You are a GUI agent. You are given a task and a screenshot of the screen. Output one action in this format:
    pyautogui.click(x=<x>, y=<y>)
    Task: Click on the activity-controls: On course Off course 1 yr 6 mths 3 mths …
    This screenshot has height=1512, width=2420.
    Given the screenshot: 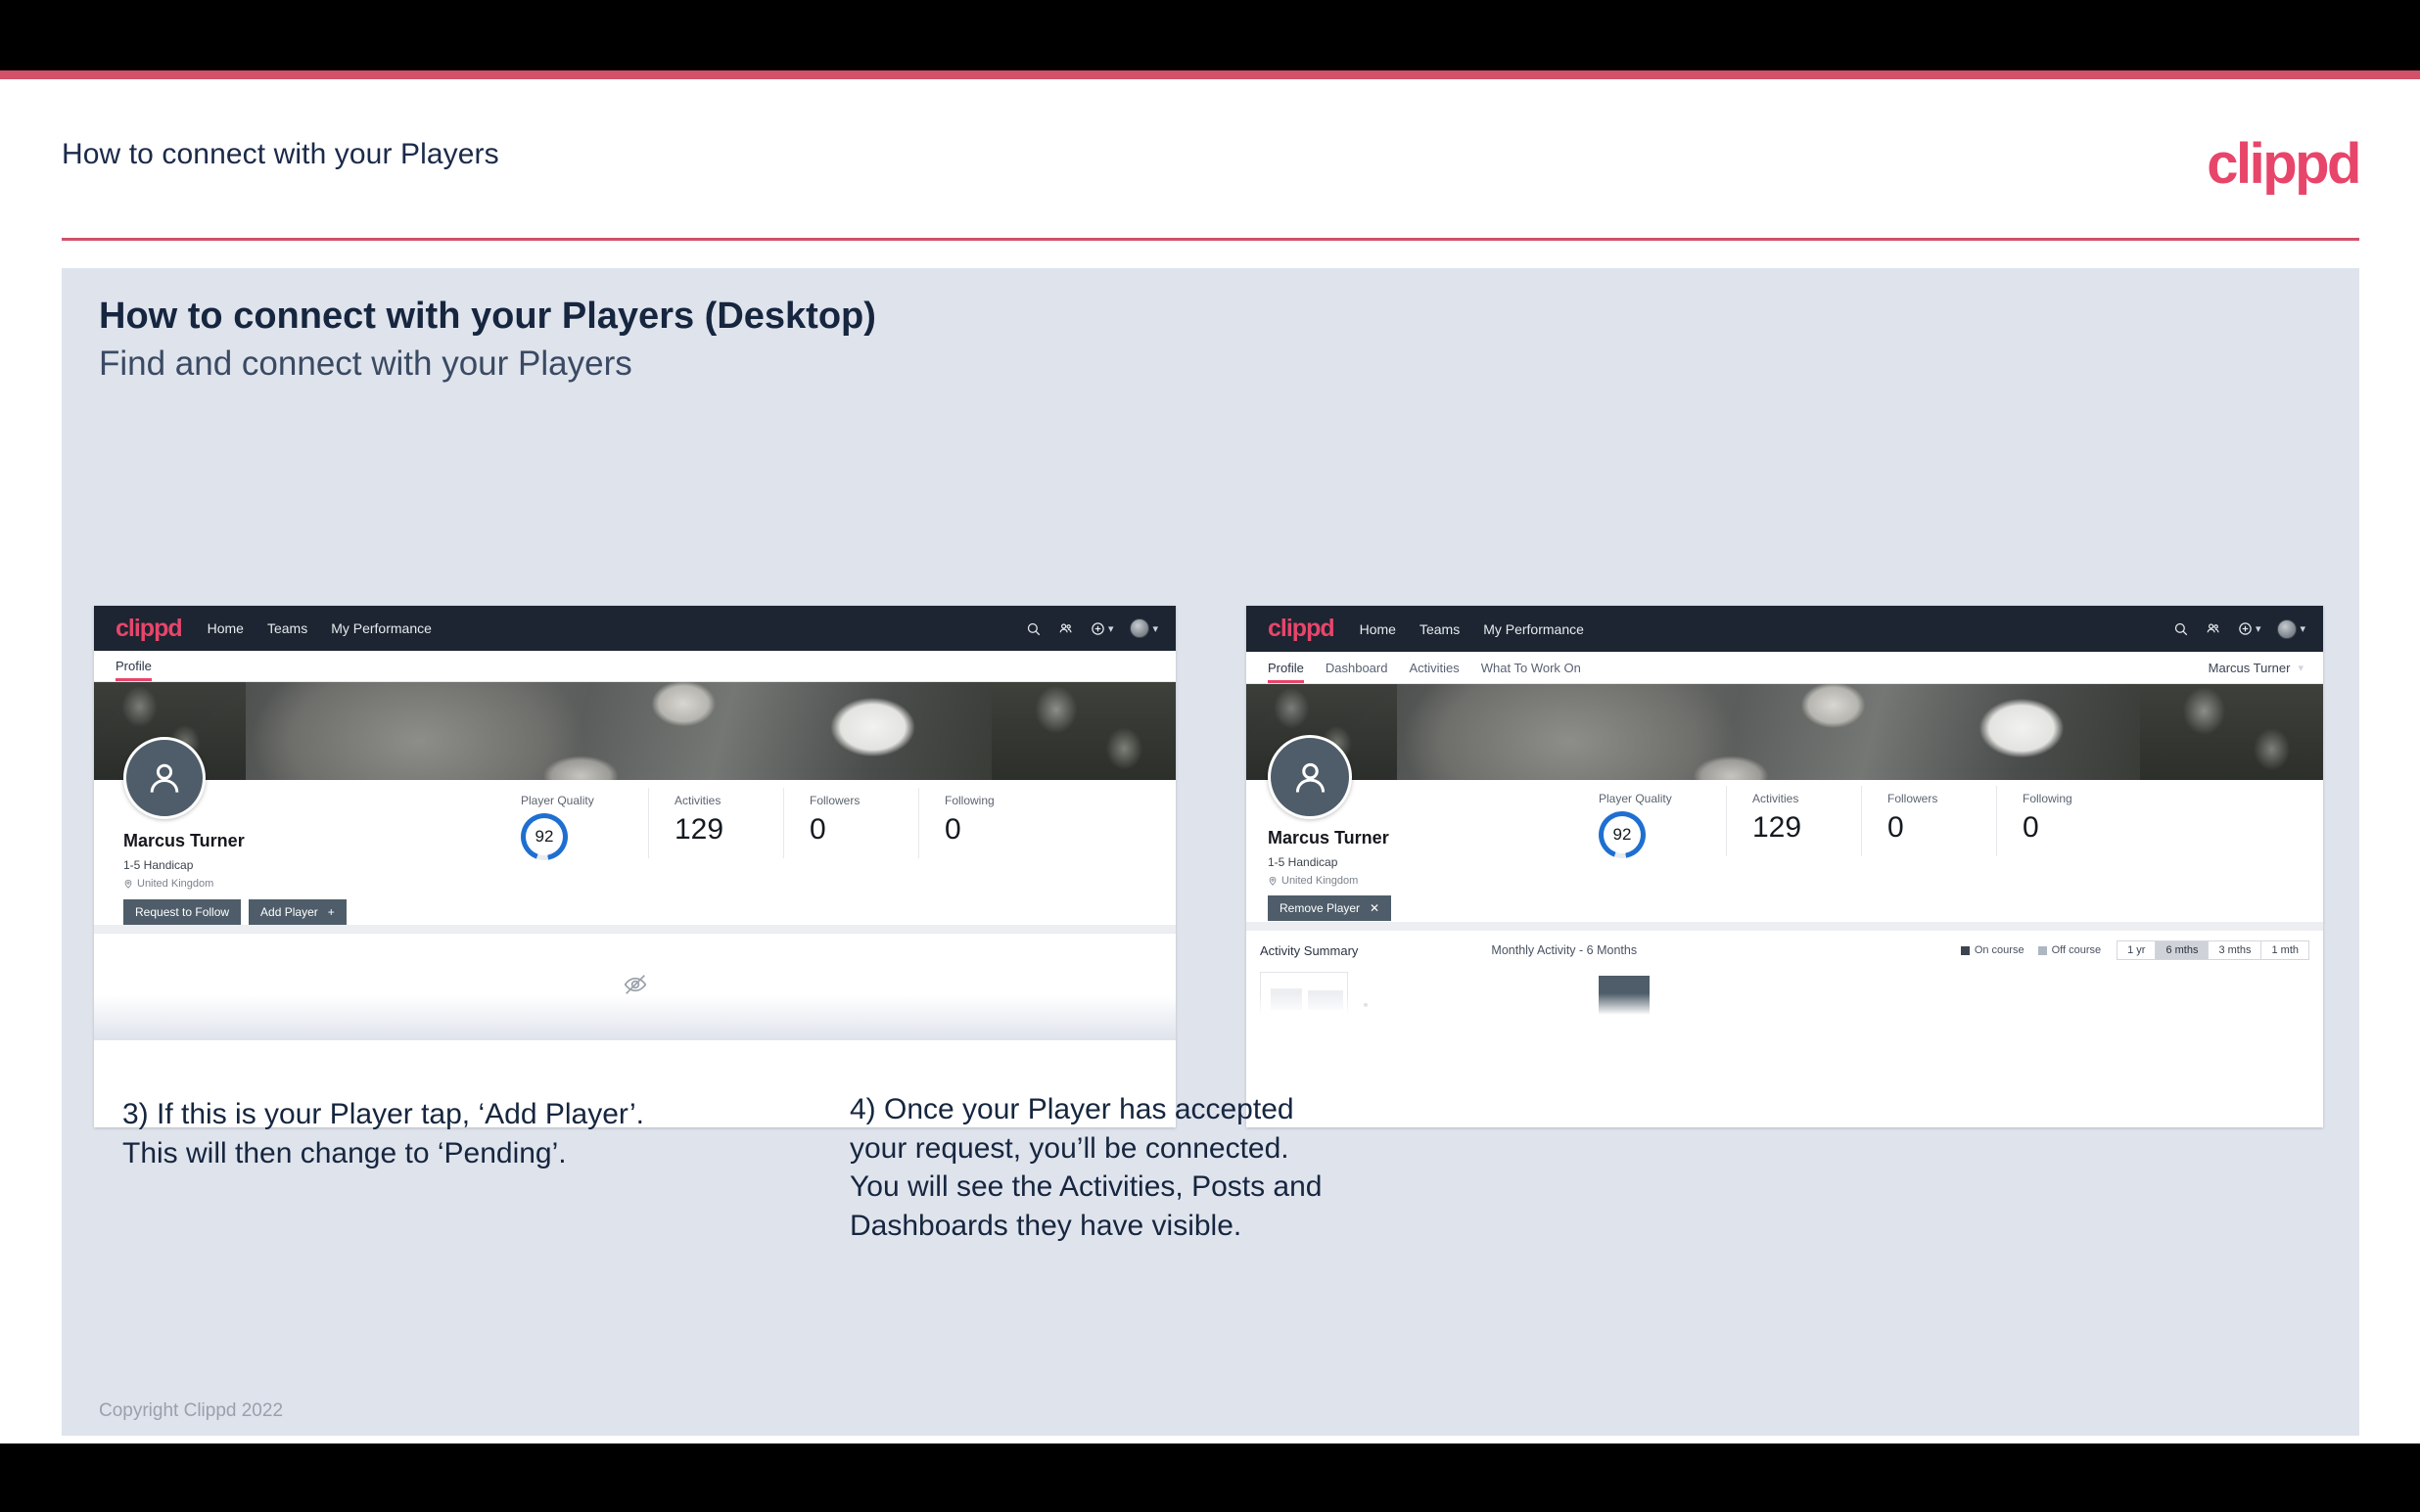 What is the action you would take?
    pyautogui.click(x=2134, y=950)
    